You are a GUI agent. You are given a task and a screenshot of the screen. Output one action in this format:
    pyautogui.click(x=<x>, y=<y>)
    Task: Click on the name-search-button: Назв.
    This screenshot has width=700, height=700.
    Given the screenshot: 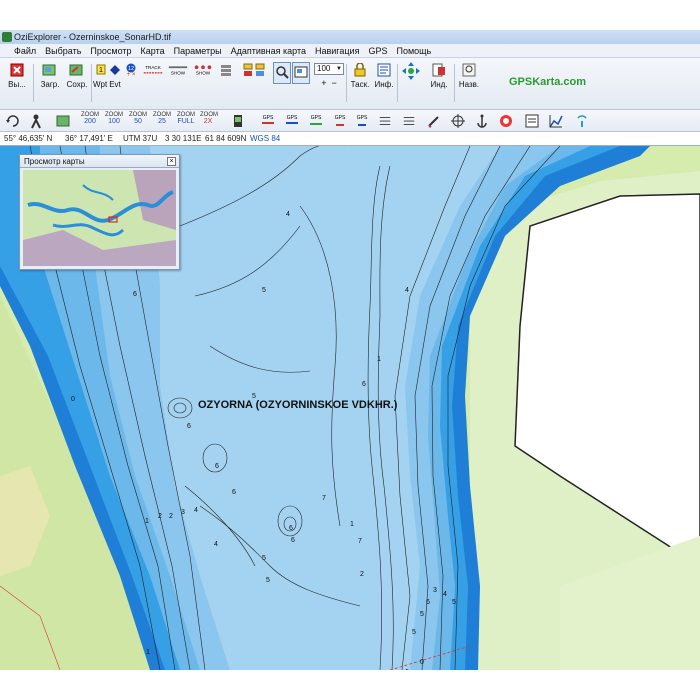 What is the action you would take?
    pyautogui.click(x=469, y=84)
    